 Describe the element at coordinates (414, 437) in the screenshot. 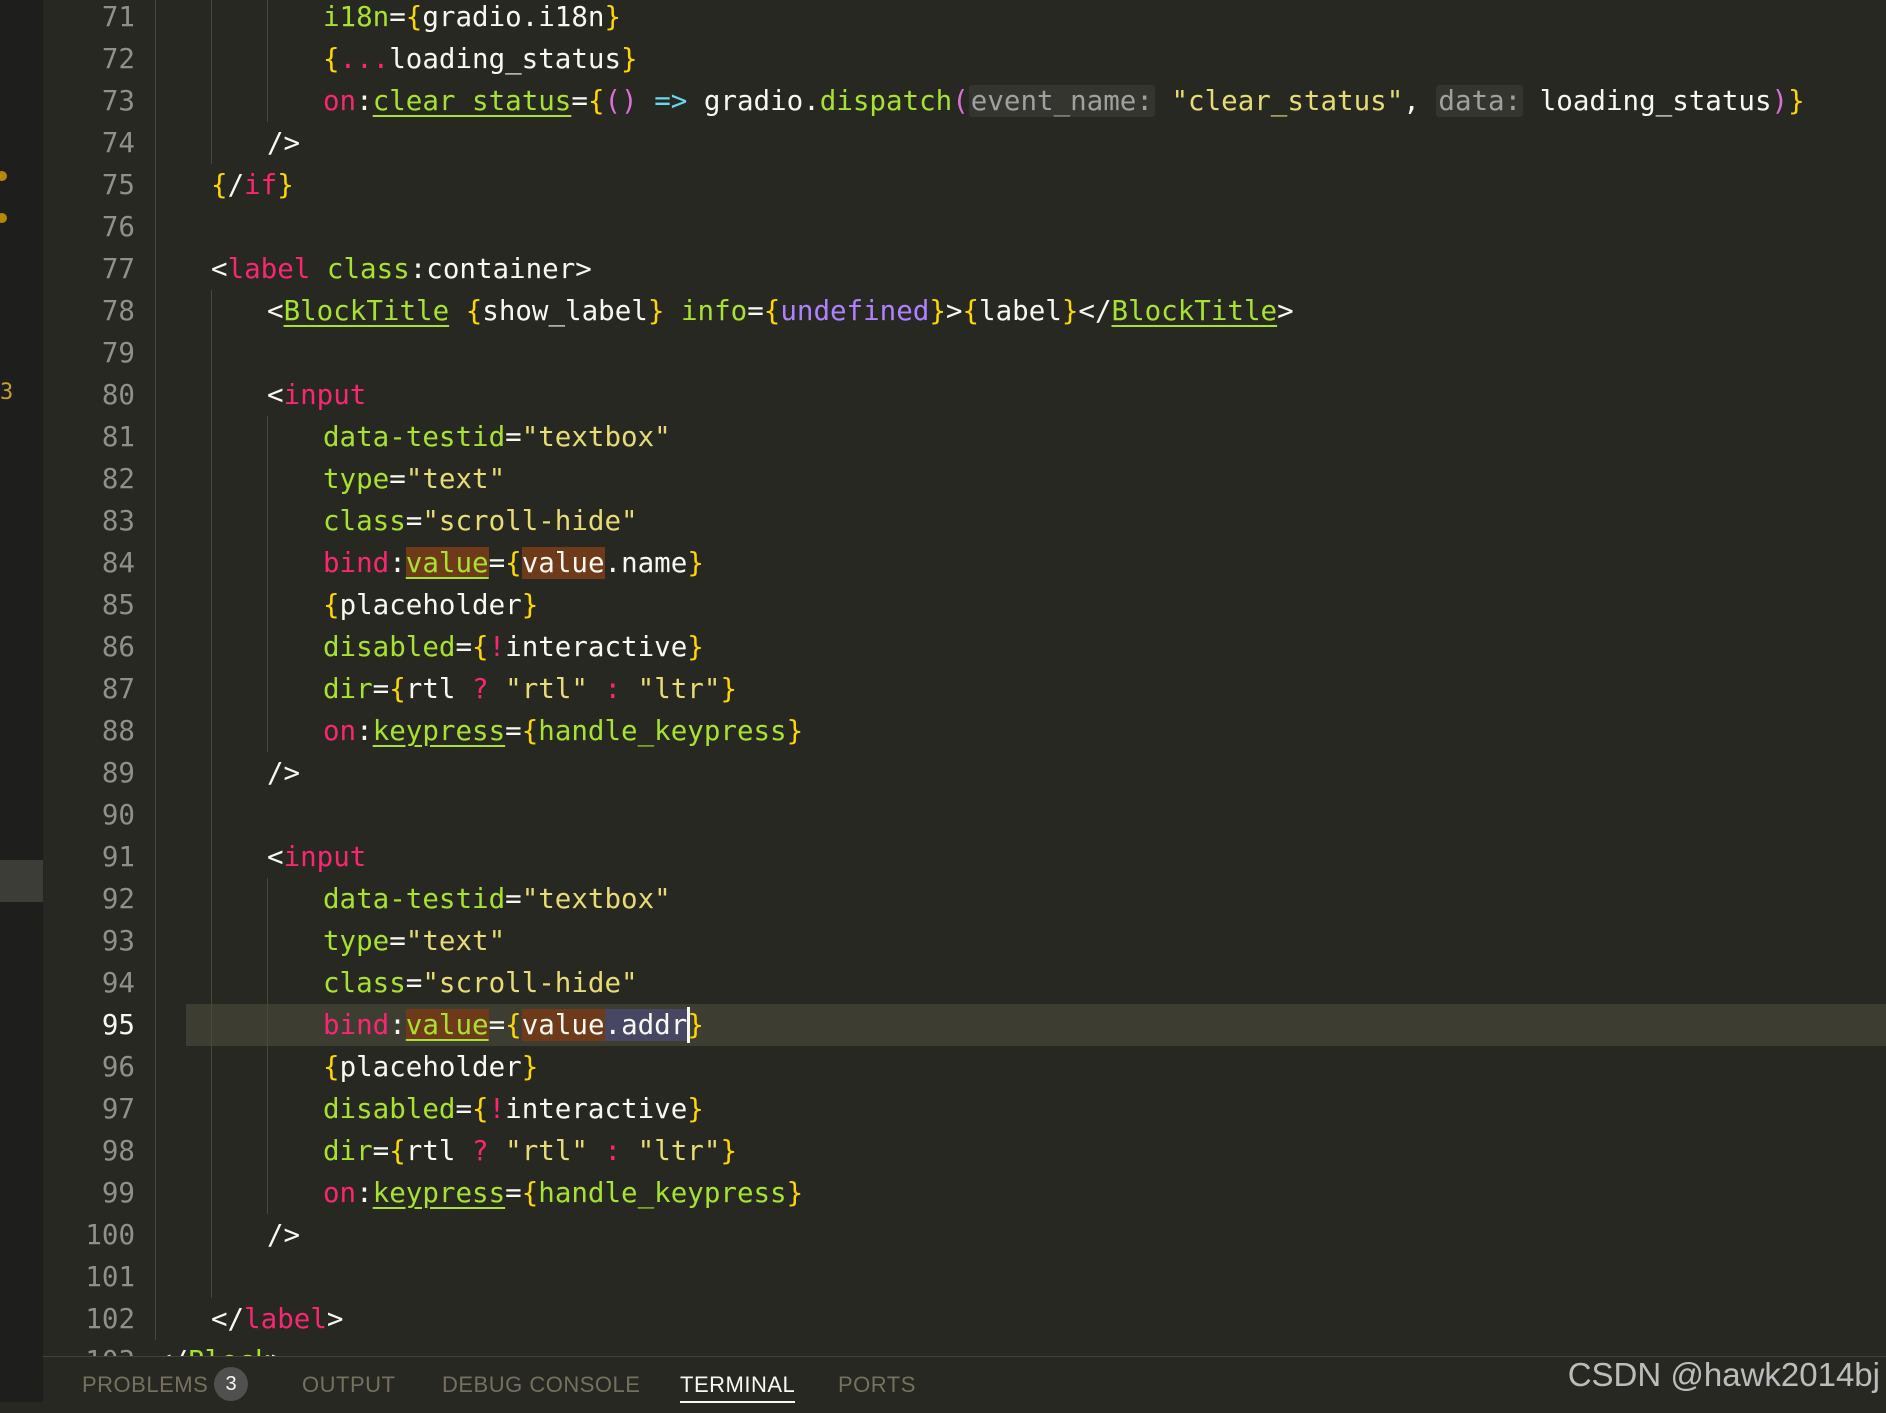

I see `code-token: data-testid` at that location.